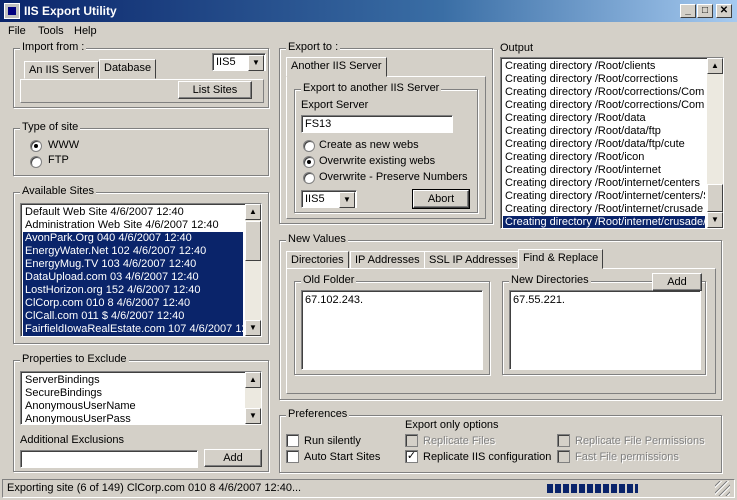 The height and width of the screenshot is (500, 737). What do you see at coordinates (593, 488) in the screenshot?
I see `progress-fill` at bounding box center [593, 488].